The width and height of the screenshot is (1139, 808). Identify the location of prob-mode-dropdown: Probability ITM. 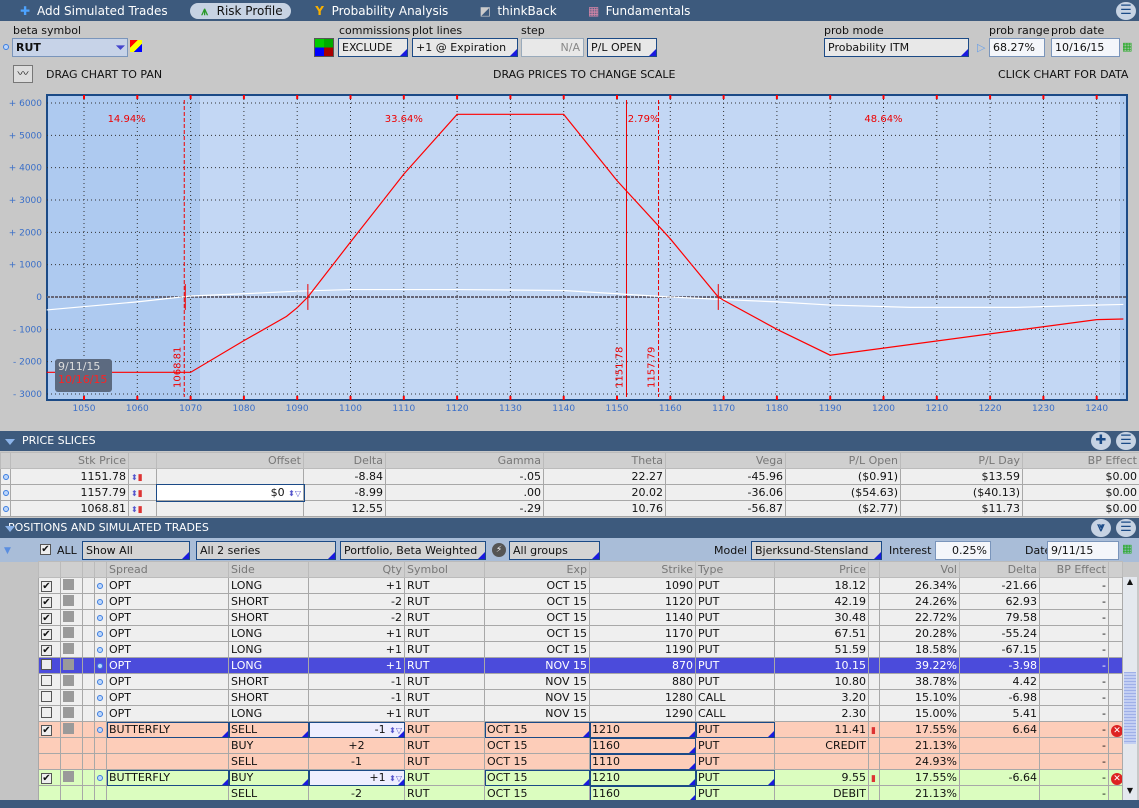
(896, 47).